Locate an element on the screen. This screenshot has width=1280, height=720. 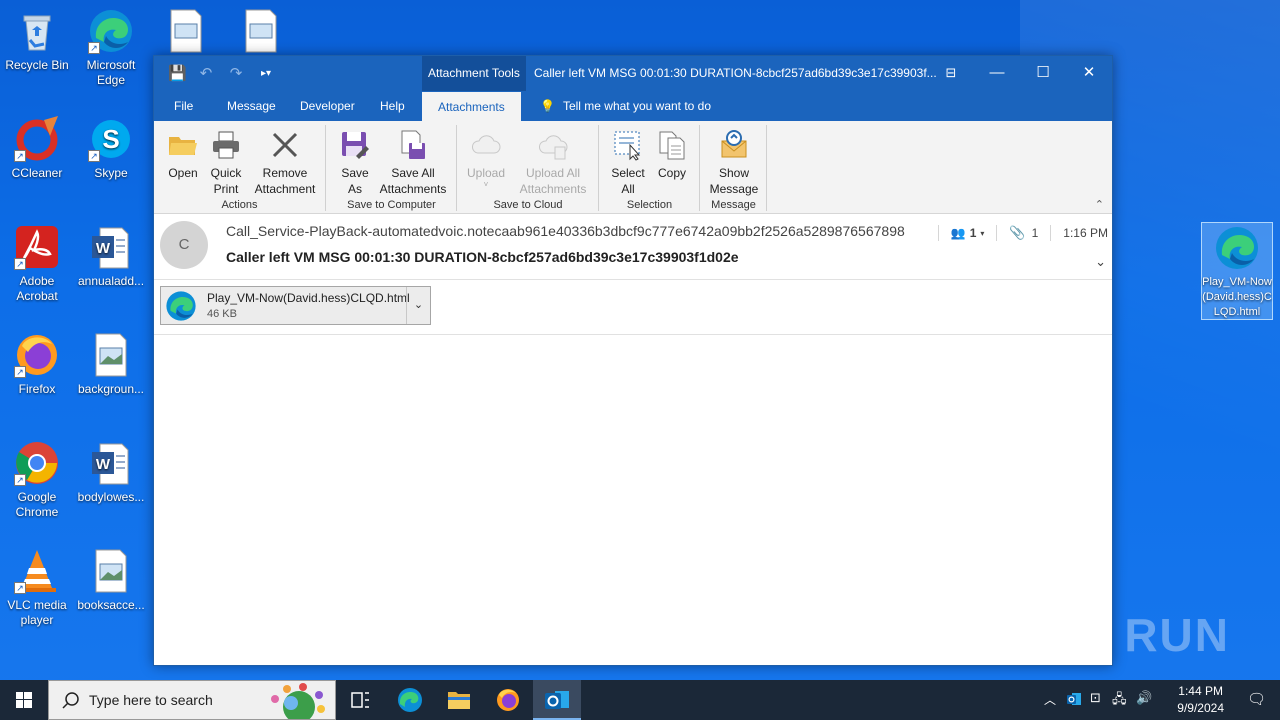
message-meta: 👥 1 ▾ 📎 1 1:16 PM is located at coordinates (1019, 233).